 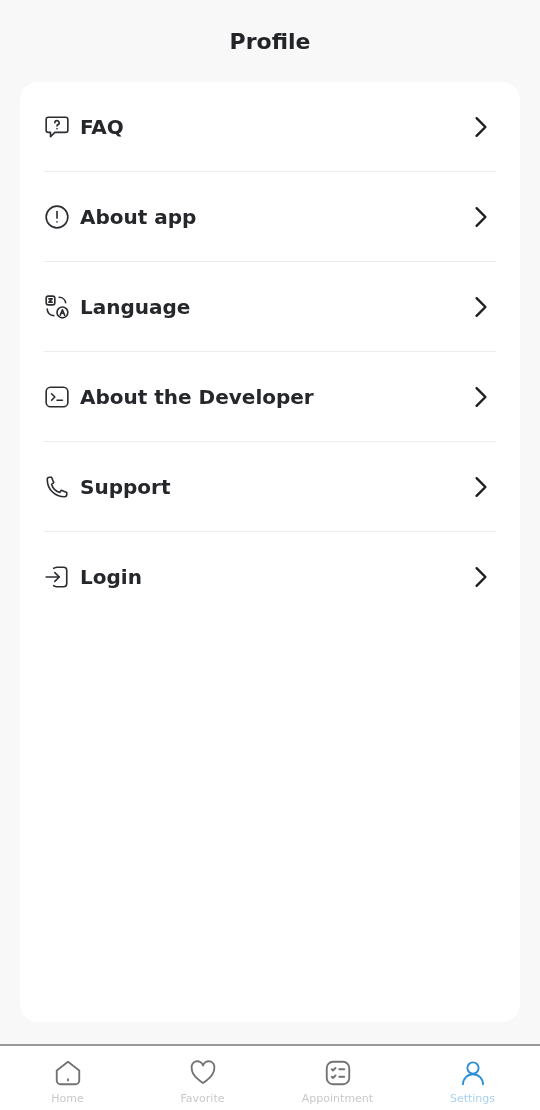 What do you see at coordinates (270, 216) in the screenshot?
I see `menu-item: About app` at bounding box center [270, 216].